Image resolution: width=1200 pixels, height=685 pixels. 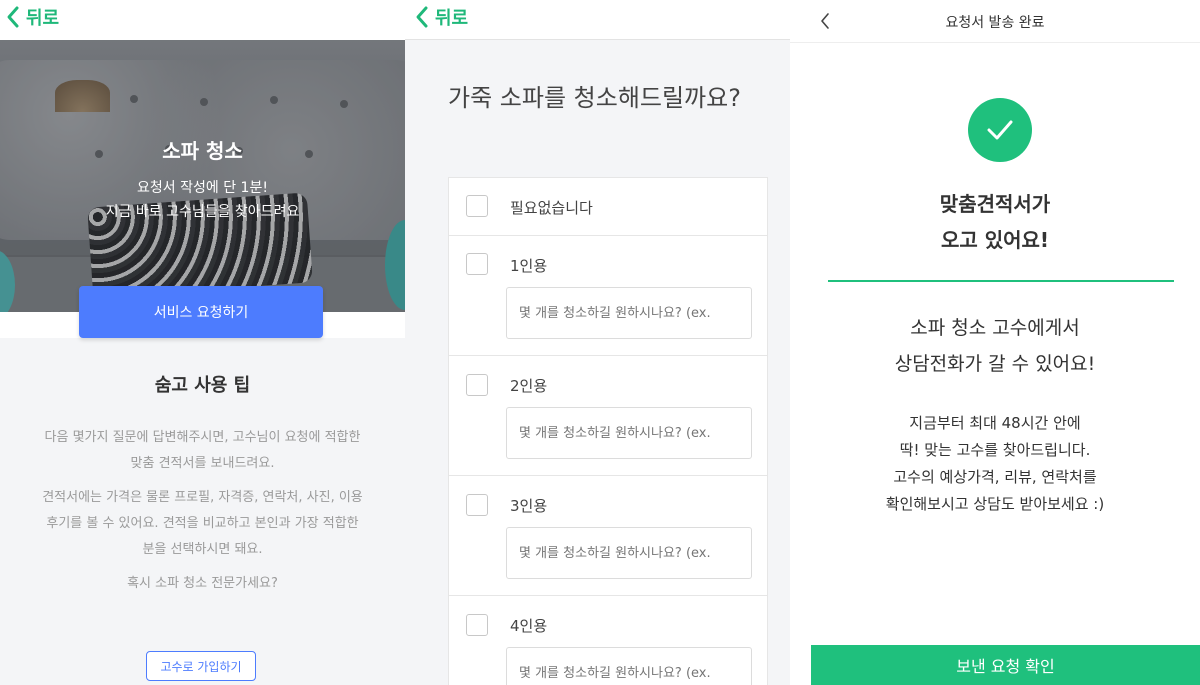 I want to click on info-line: 딱! 맞는 고수를 찾아드립니다., so click(x=995, y=450).